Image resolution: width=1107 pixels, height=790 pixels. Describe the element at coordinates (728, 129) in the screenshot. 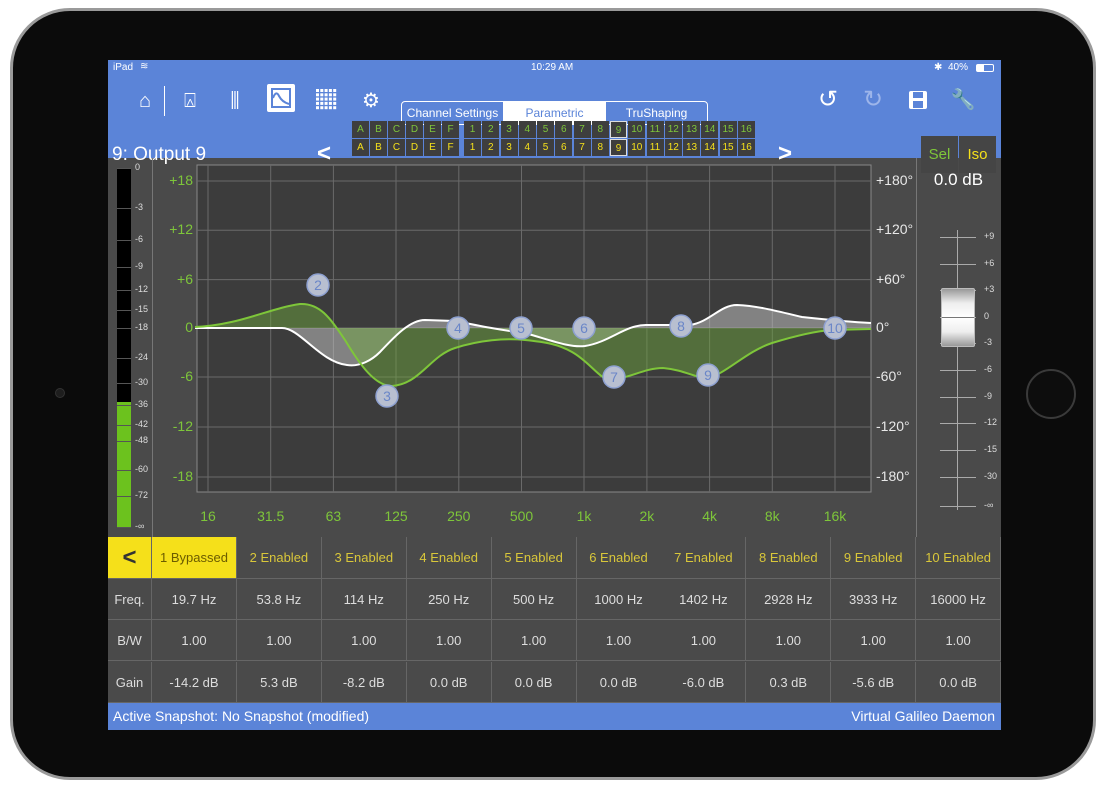

I see `channel-cell-15: 15` at that location.